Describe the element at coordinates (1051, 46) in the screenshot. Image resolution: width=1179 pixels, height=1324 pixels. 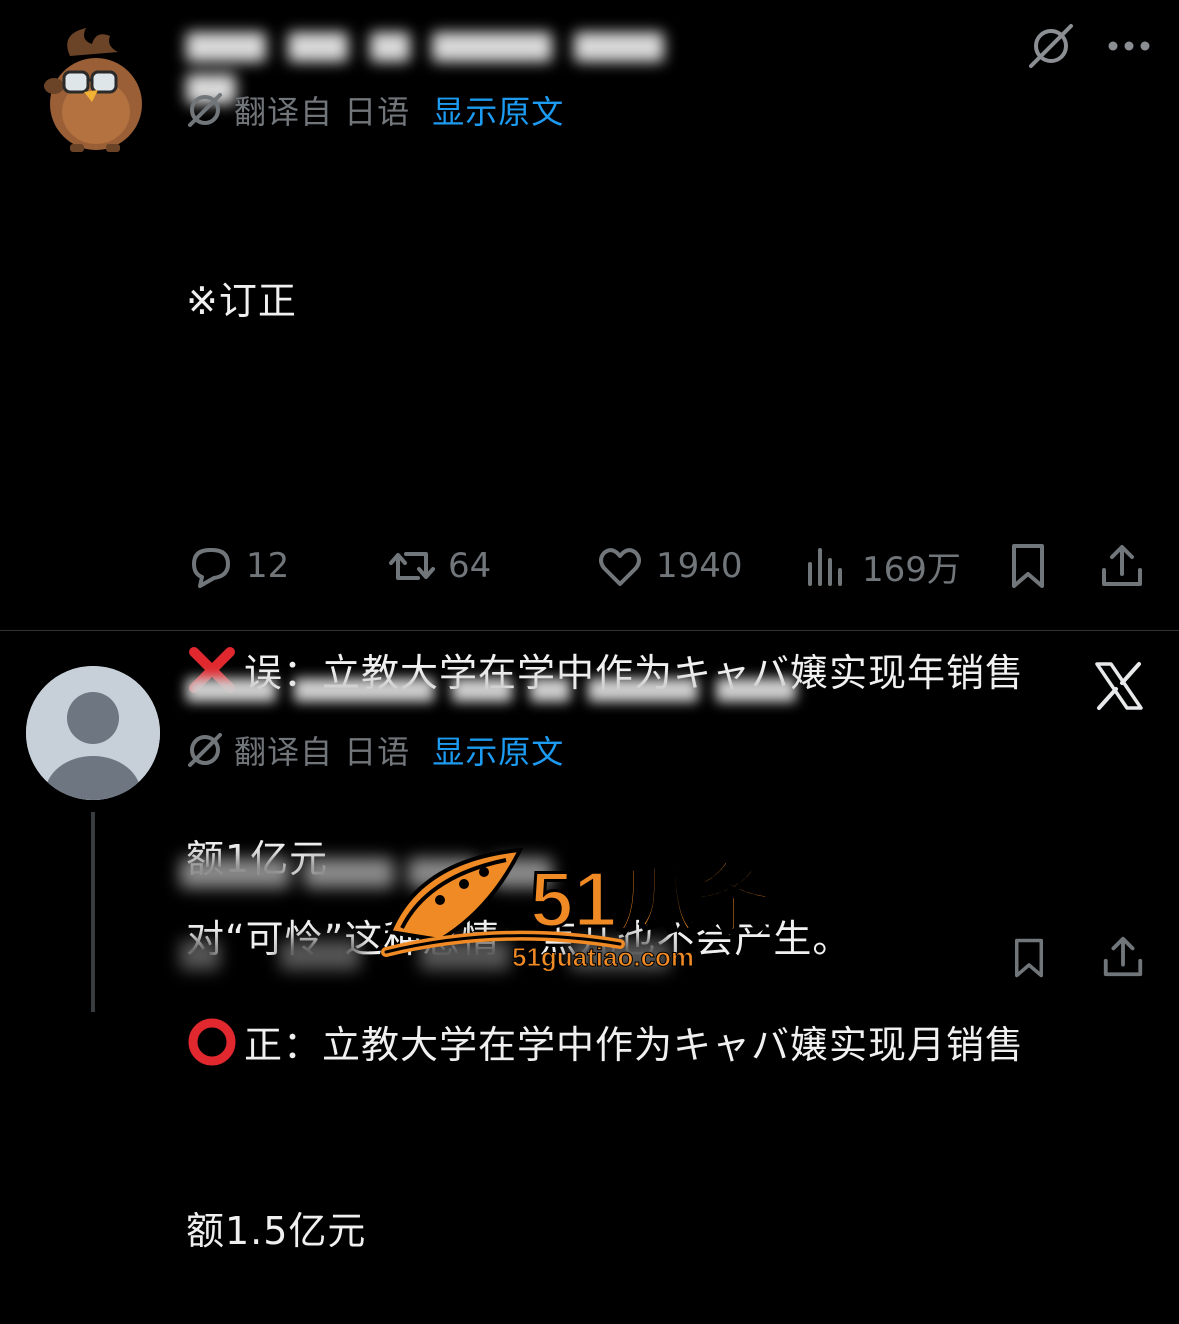
I see `grok-slash-icon` at that location.